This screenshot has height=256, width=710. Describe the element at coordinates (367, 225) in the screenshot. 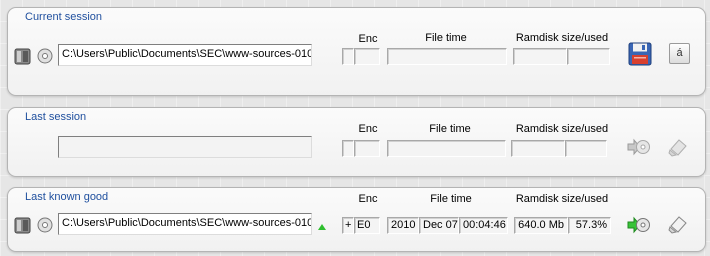

I see `good-enc-value: E0` at that location.